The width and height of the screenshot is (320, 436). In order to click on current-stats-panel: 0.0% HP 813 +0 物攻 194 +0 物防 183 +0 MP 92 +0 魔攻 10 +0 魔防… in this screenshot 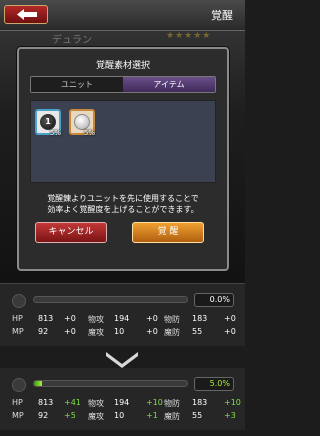, I will do `click(122, 314)`.